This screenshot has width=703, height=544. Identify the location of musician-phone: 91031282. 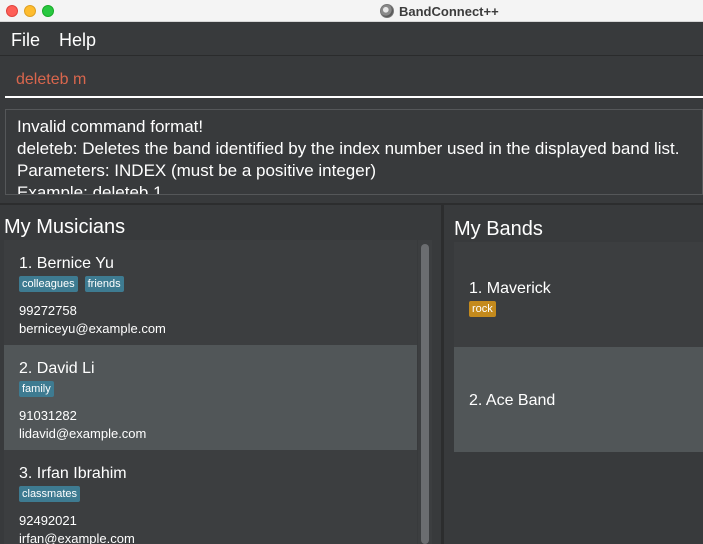
(48, 415).